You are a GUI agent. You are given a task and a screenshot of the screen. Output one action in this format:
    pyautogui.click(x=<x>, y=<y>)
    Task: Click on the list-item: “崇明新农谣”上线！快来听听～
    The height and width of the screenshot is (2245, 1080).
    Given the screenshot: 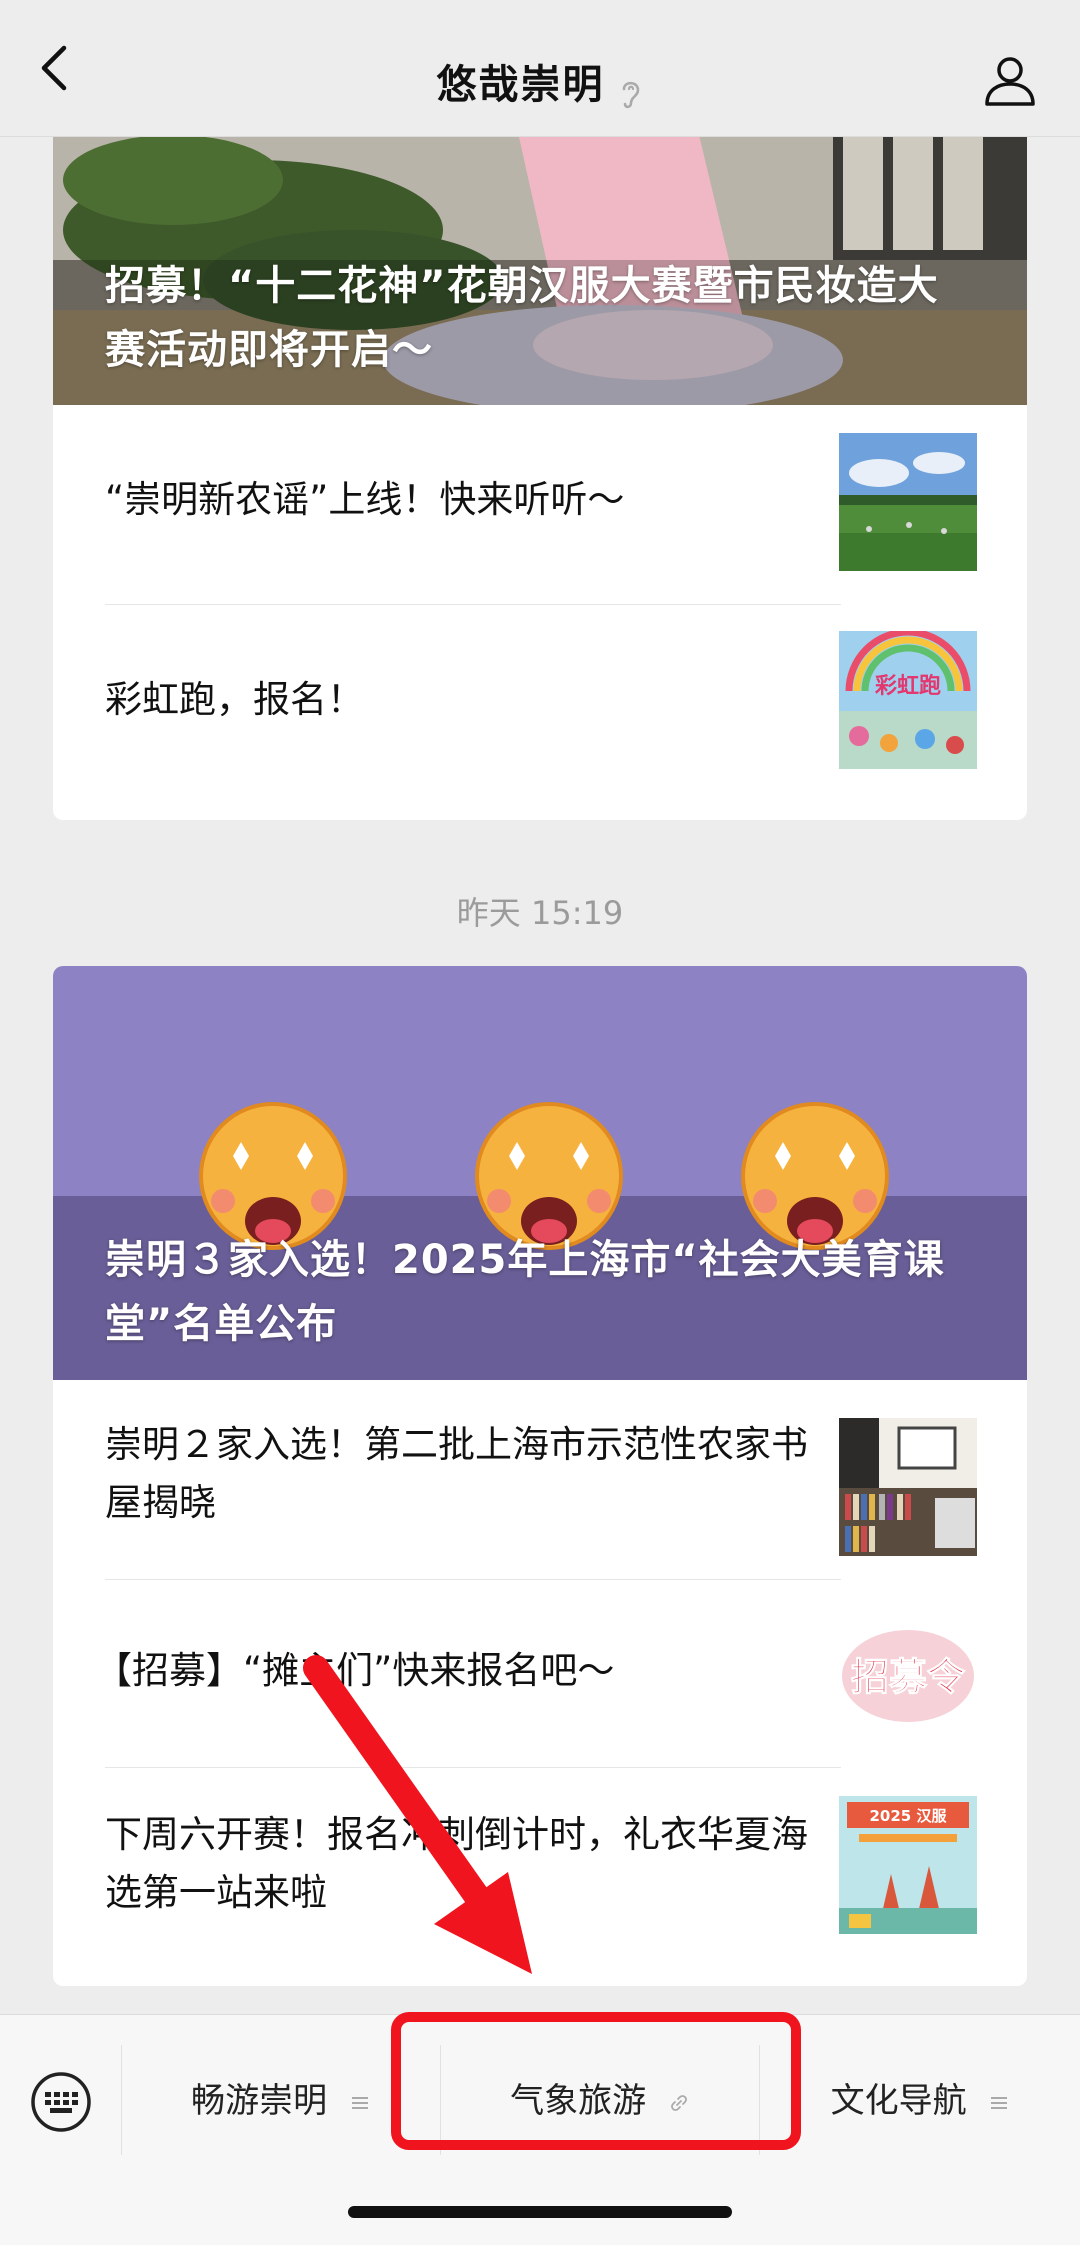 What is the action you would take?
    pyautogui.click(x=540, y=500)
    